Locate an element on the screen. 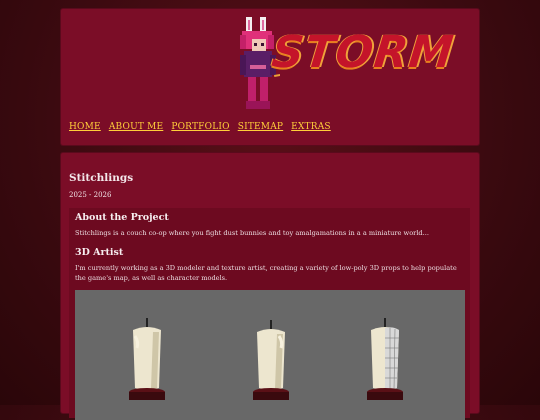 The image size is (540, 420). nav-home: HOME is located at coordinates (85, 127).